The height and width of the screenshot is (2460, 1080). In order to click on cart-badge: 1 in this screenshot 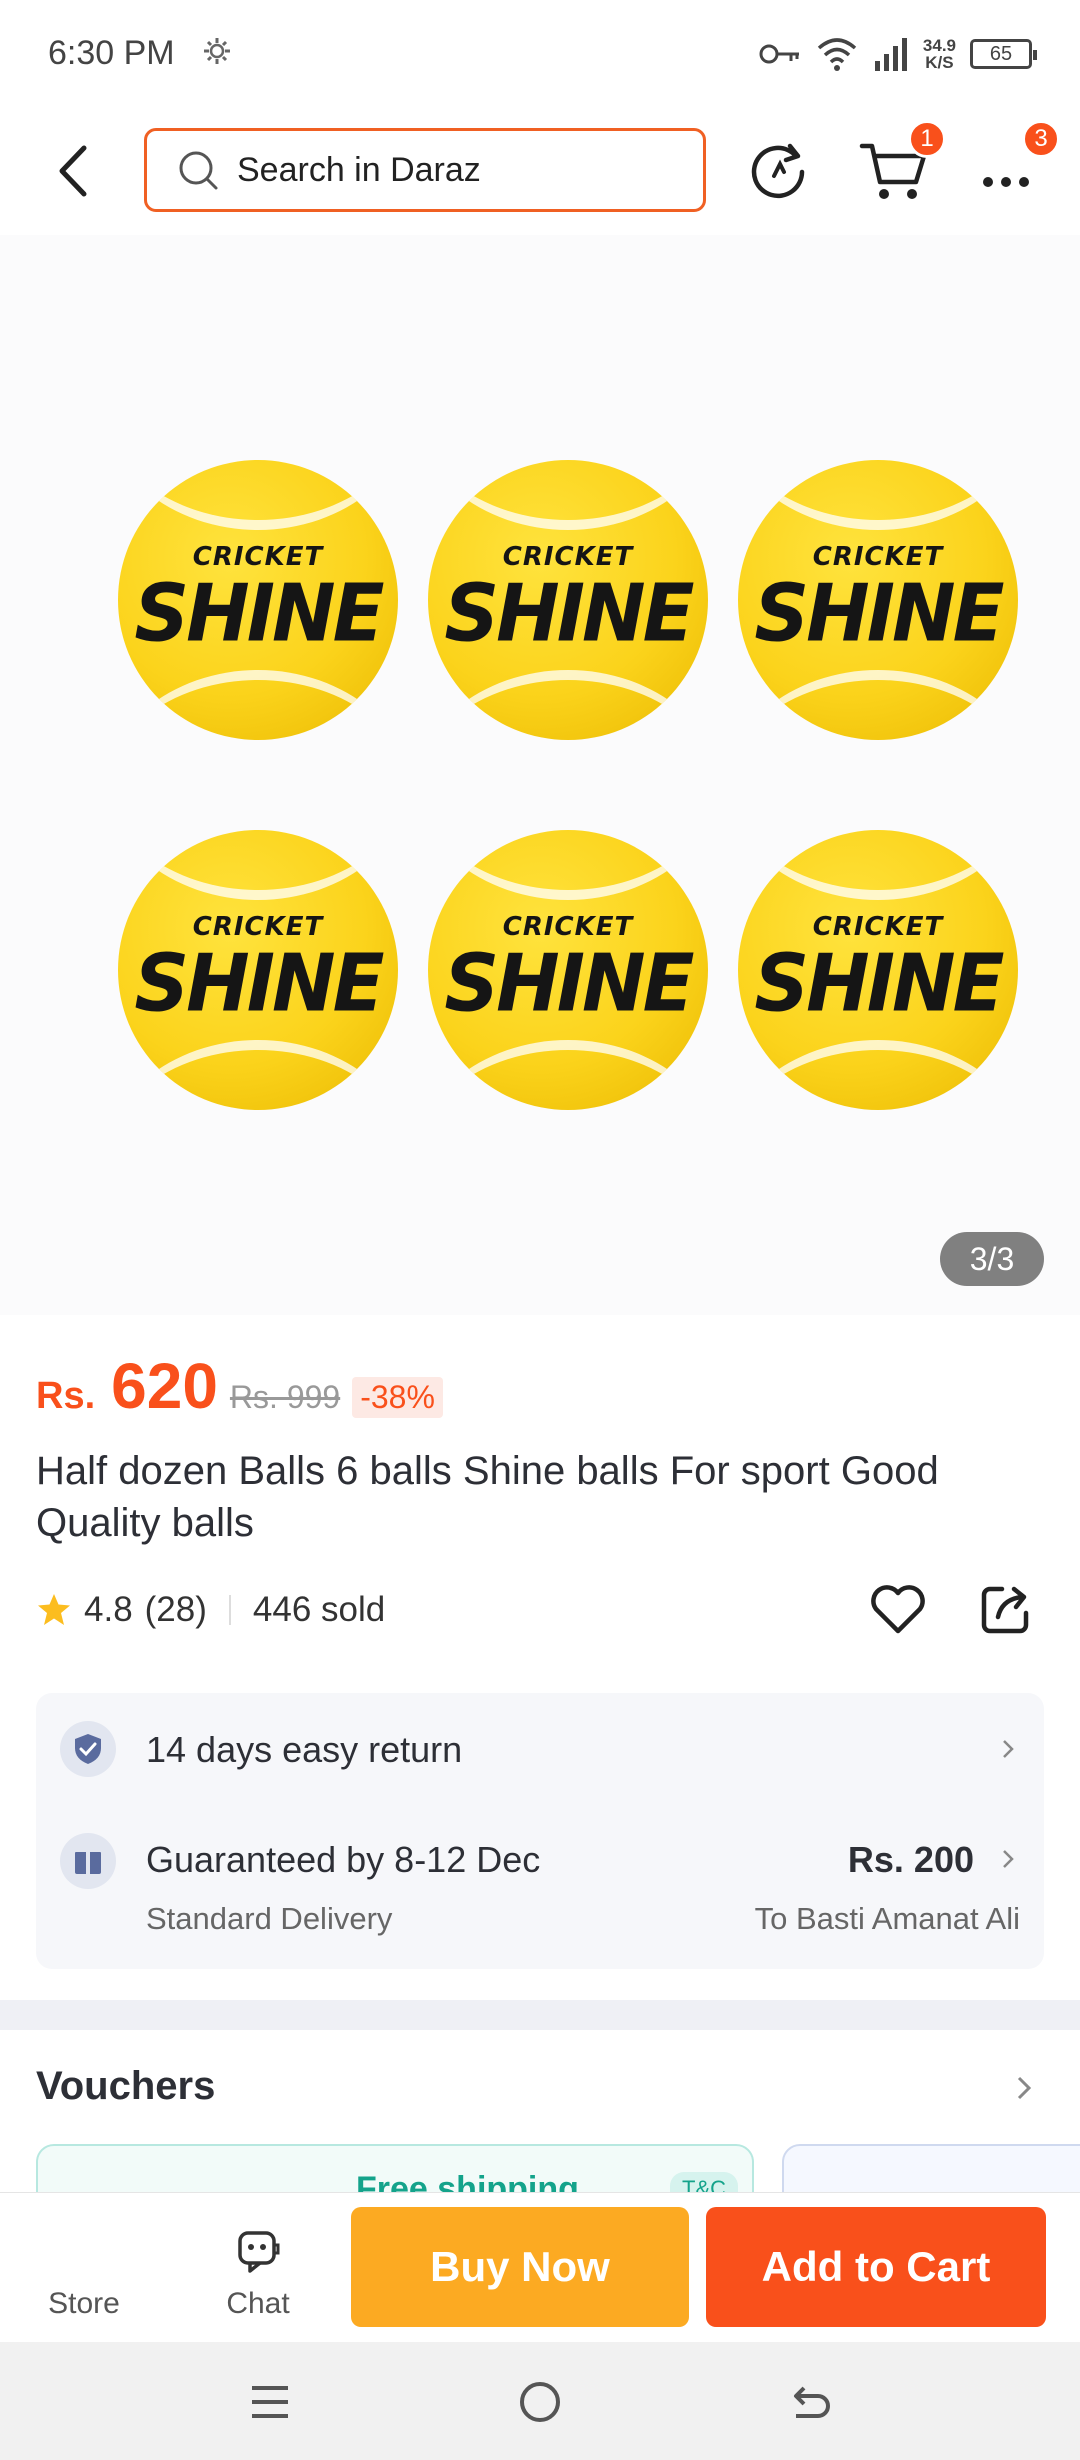, I will do `click(927, 139)`.